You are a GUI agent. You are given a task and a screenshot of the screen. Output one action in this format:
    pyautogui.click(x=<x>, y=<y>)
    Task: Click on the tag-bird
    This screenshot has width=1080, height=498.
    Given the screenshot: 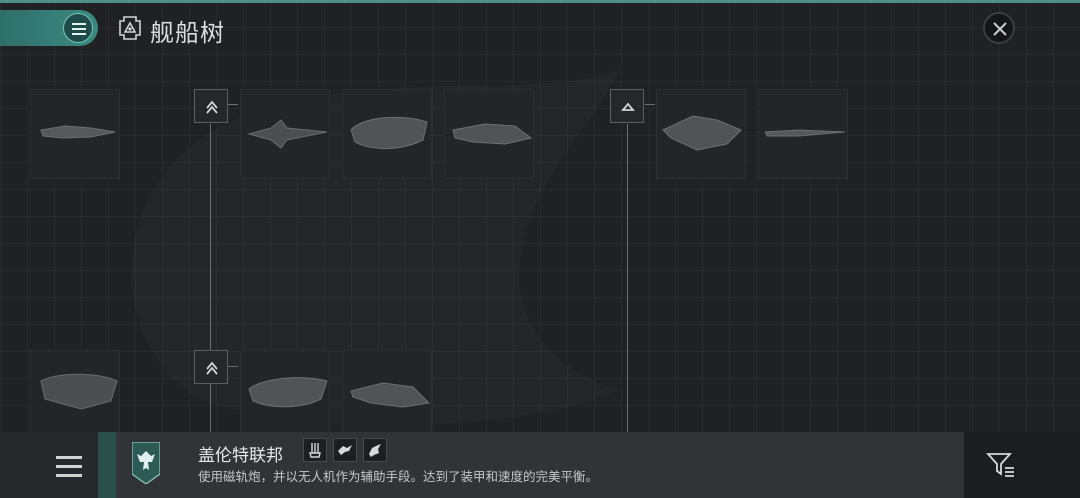 What is the action you would take?
    pyautogui.click(x=375, y=450)
    